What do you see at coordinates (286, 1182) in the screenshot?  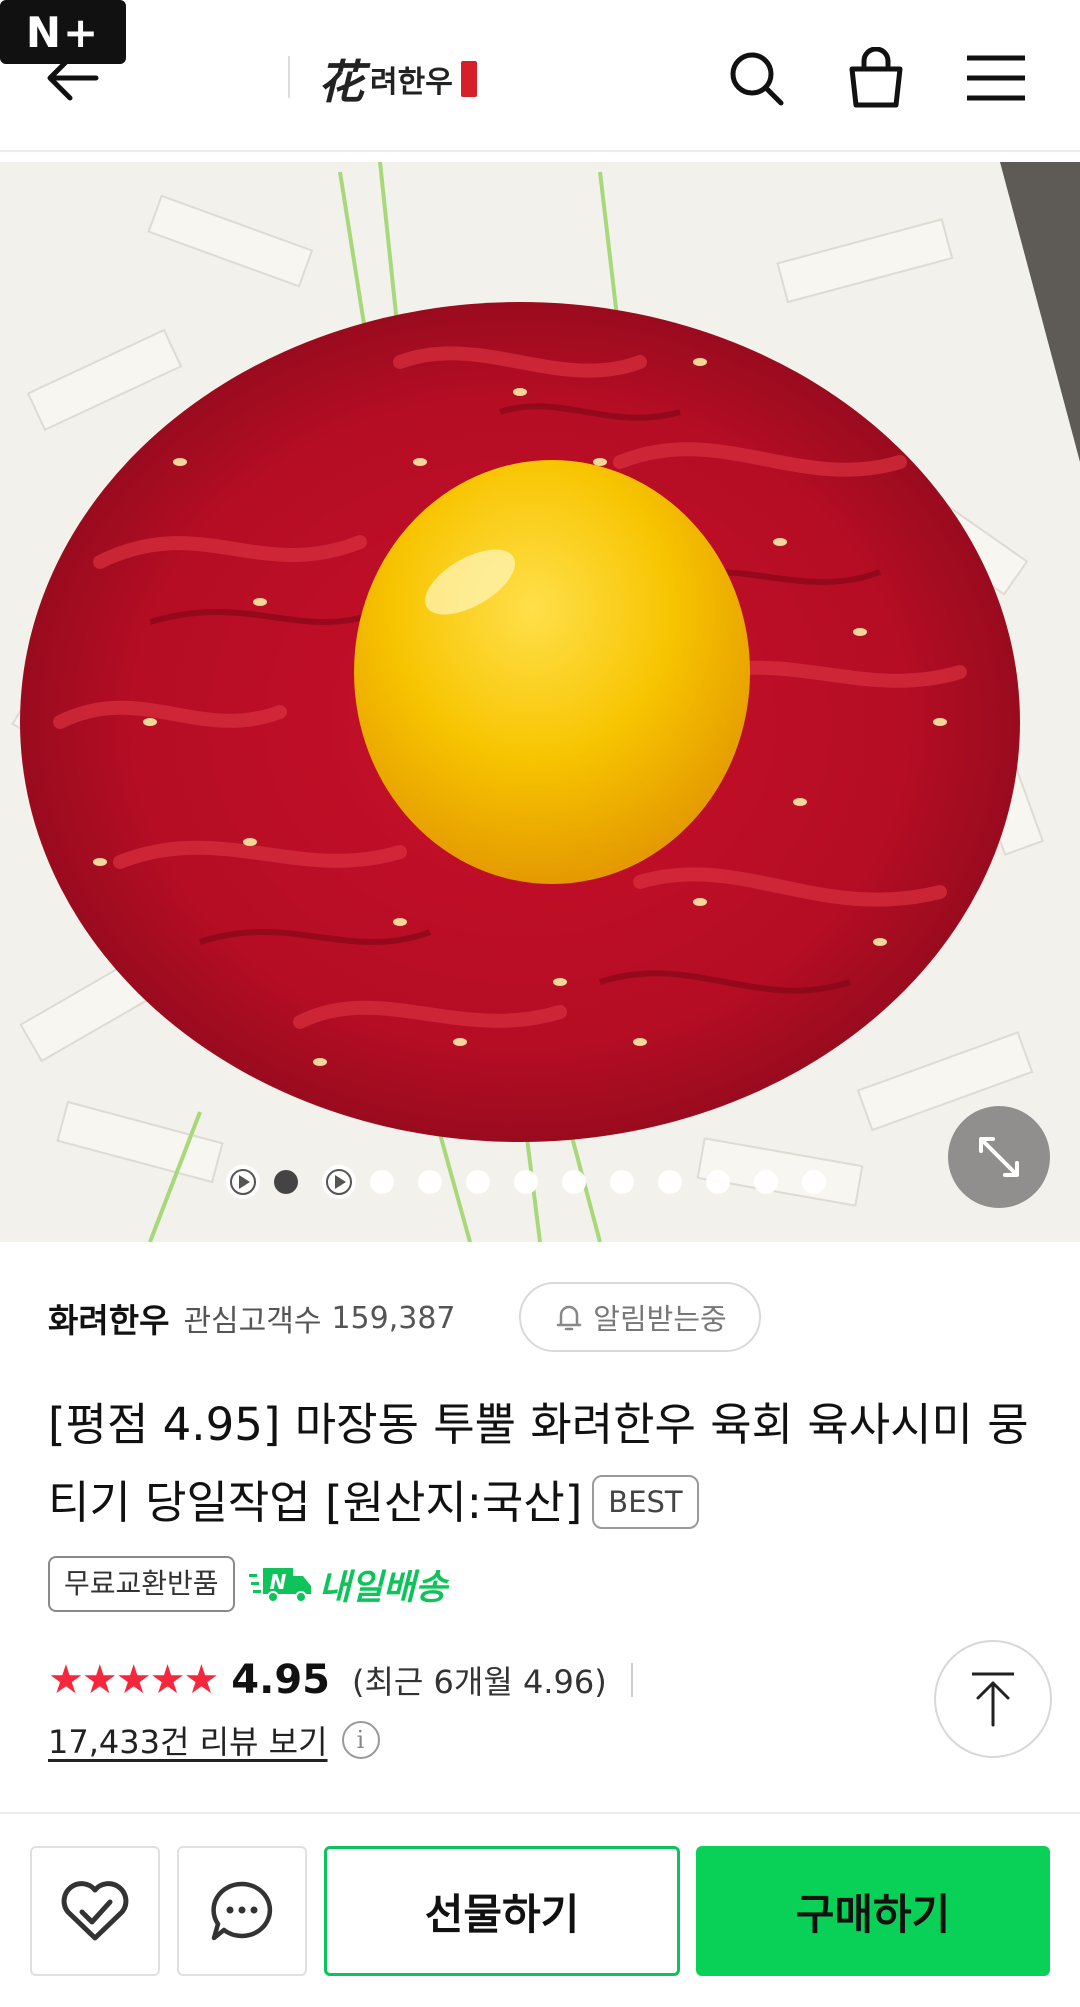 I see `gallery-dot-active` at bounding box center [286, 1182].